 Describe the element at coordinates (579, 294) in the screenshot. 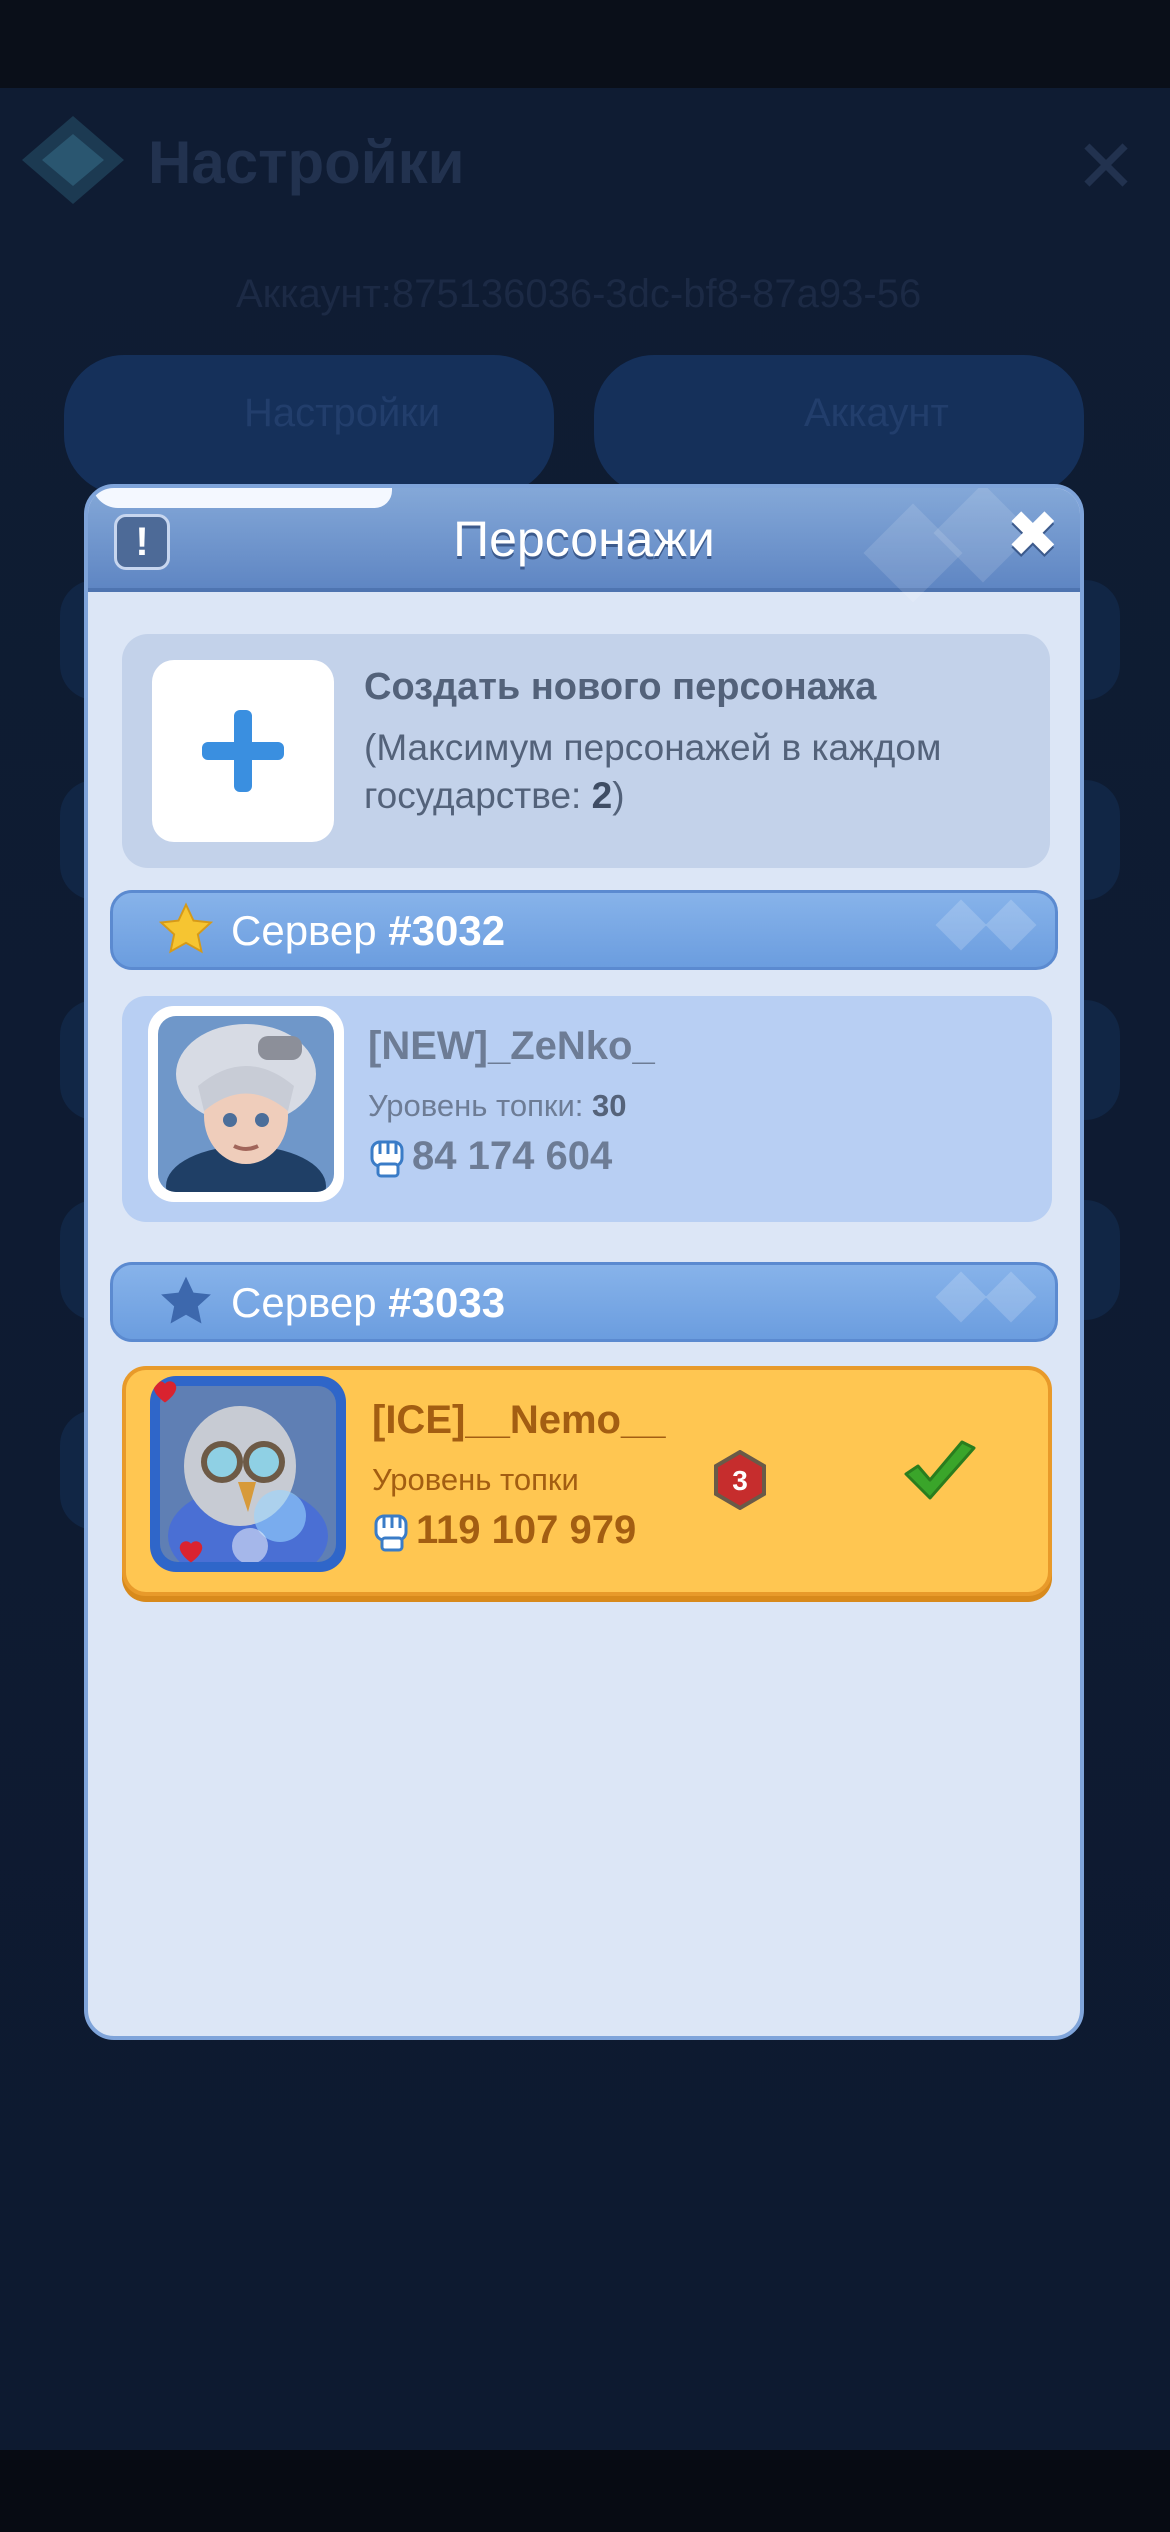

I see `background-account-text: Аккаунт:875136036-3dc-bf8-87a93-56` at that location.